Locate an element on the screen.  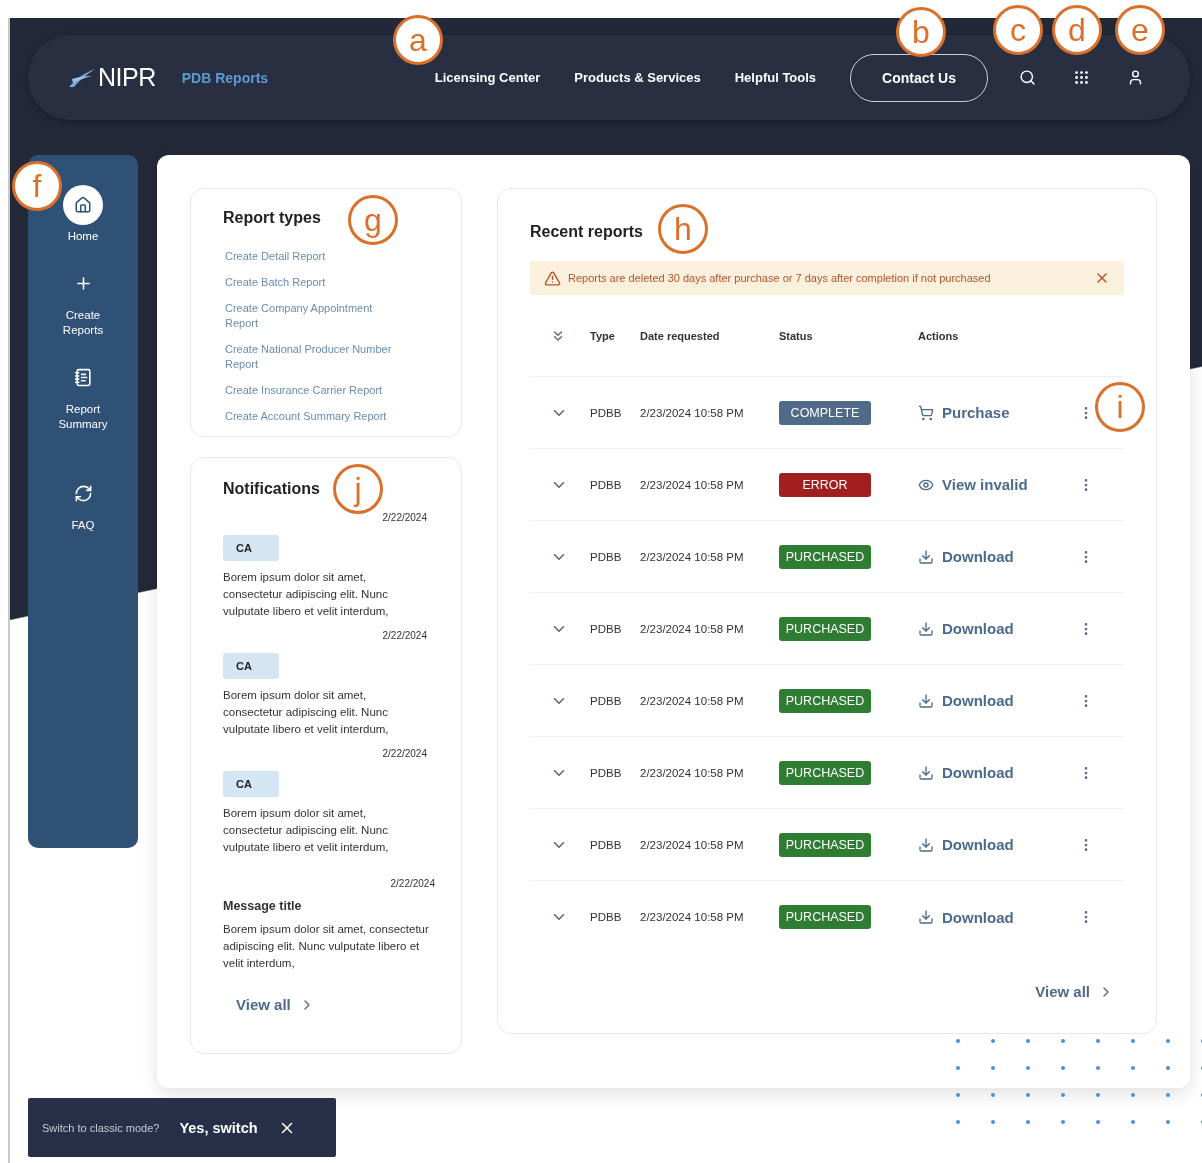
warning-text: Reports are deleted 30 days after purchase or 7 days after completion if not purchased is located at coordinates (780, 278).